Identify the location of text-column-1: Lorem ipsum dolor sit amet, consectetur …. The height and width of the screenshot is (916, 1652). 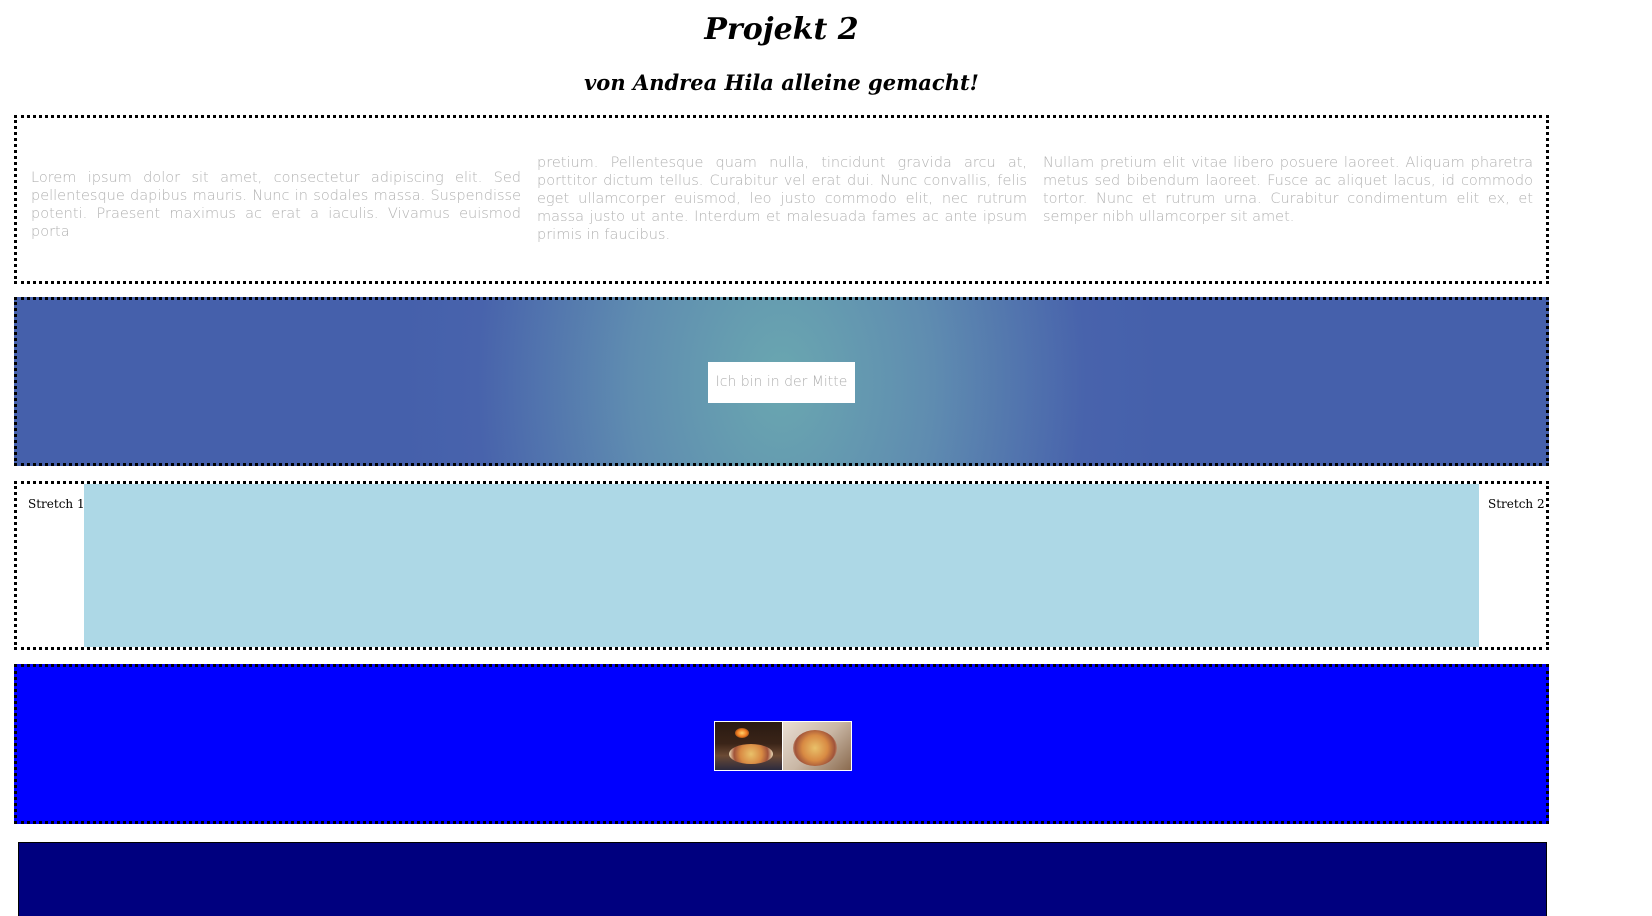
(276, 205).